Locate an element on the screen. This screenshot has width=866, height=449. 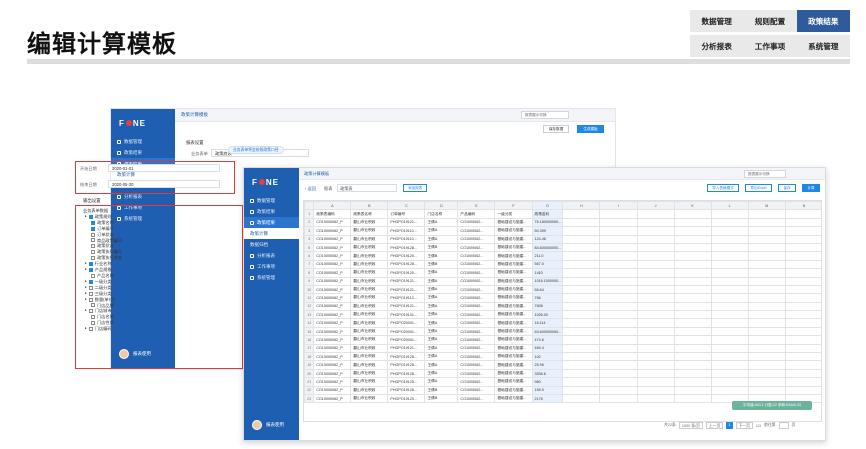
grid-cell: 474.6 is located at coordinates (547, 340).